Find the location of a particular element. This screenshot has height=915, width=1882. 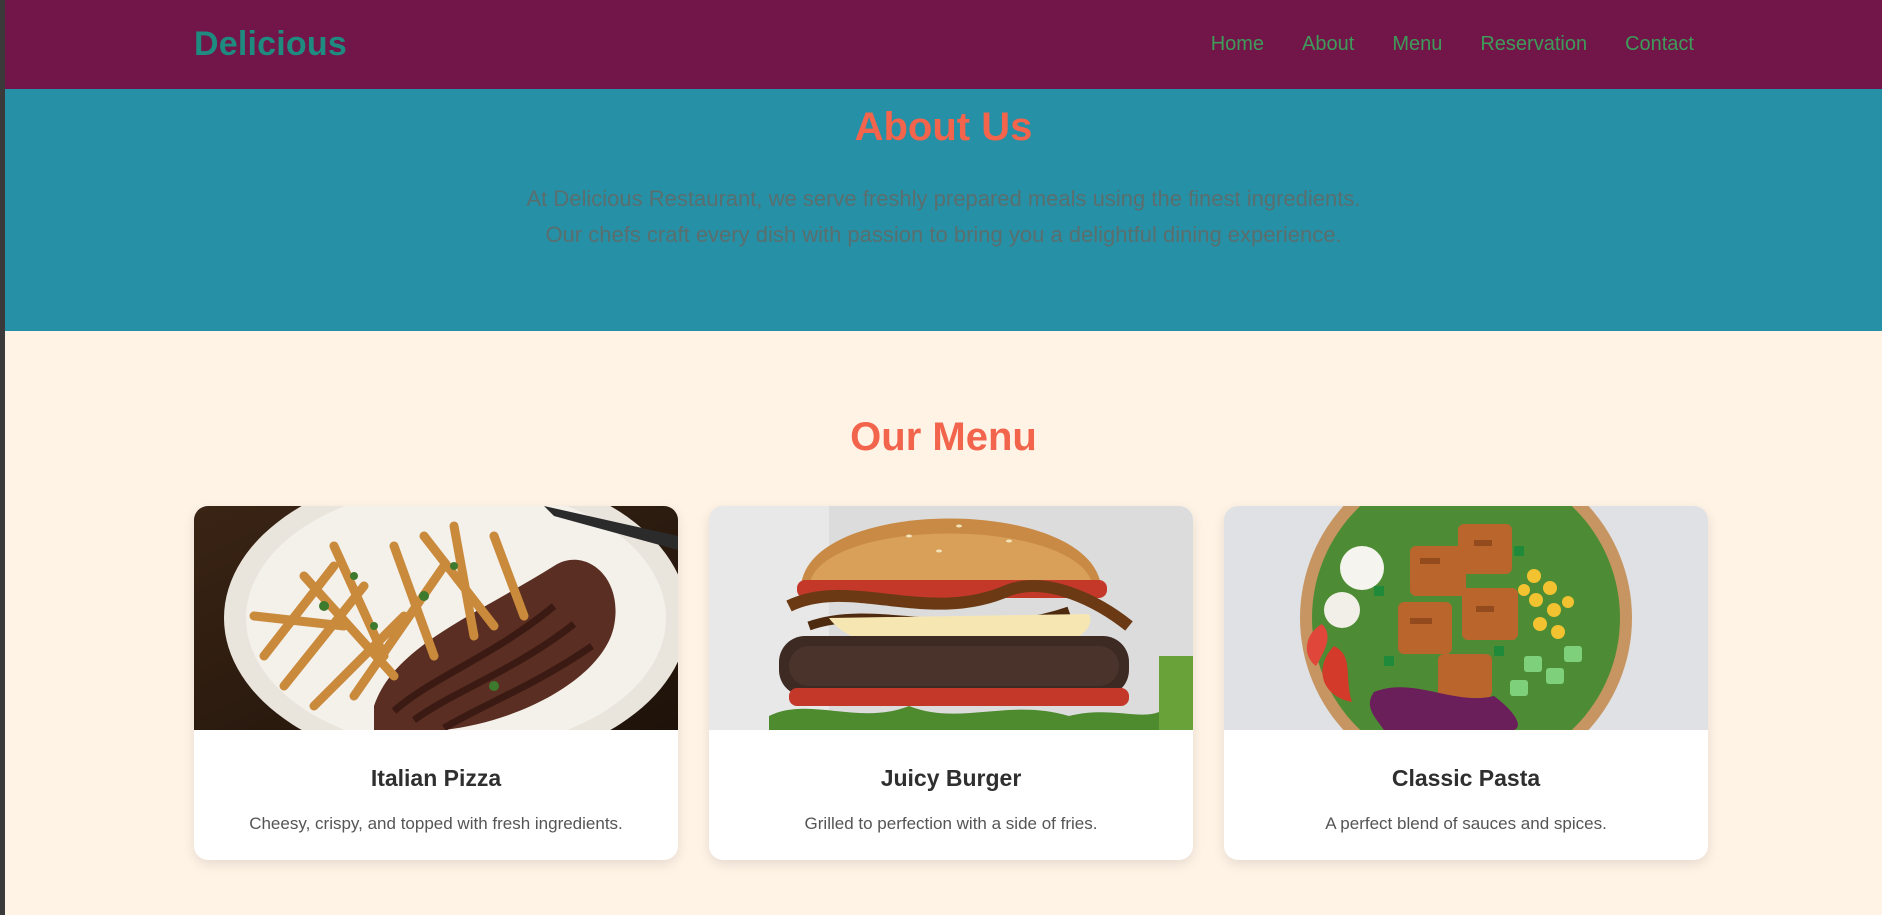

window-left-edge is located at coordinates (2, 457).